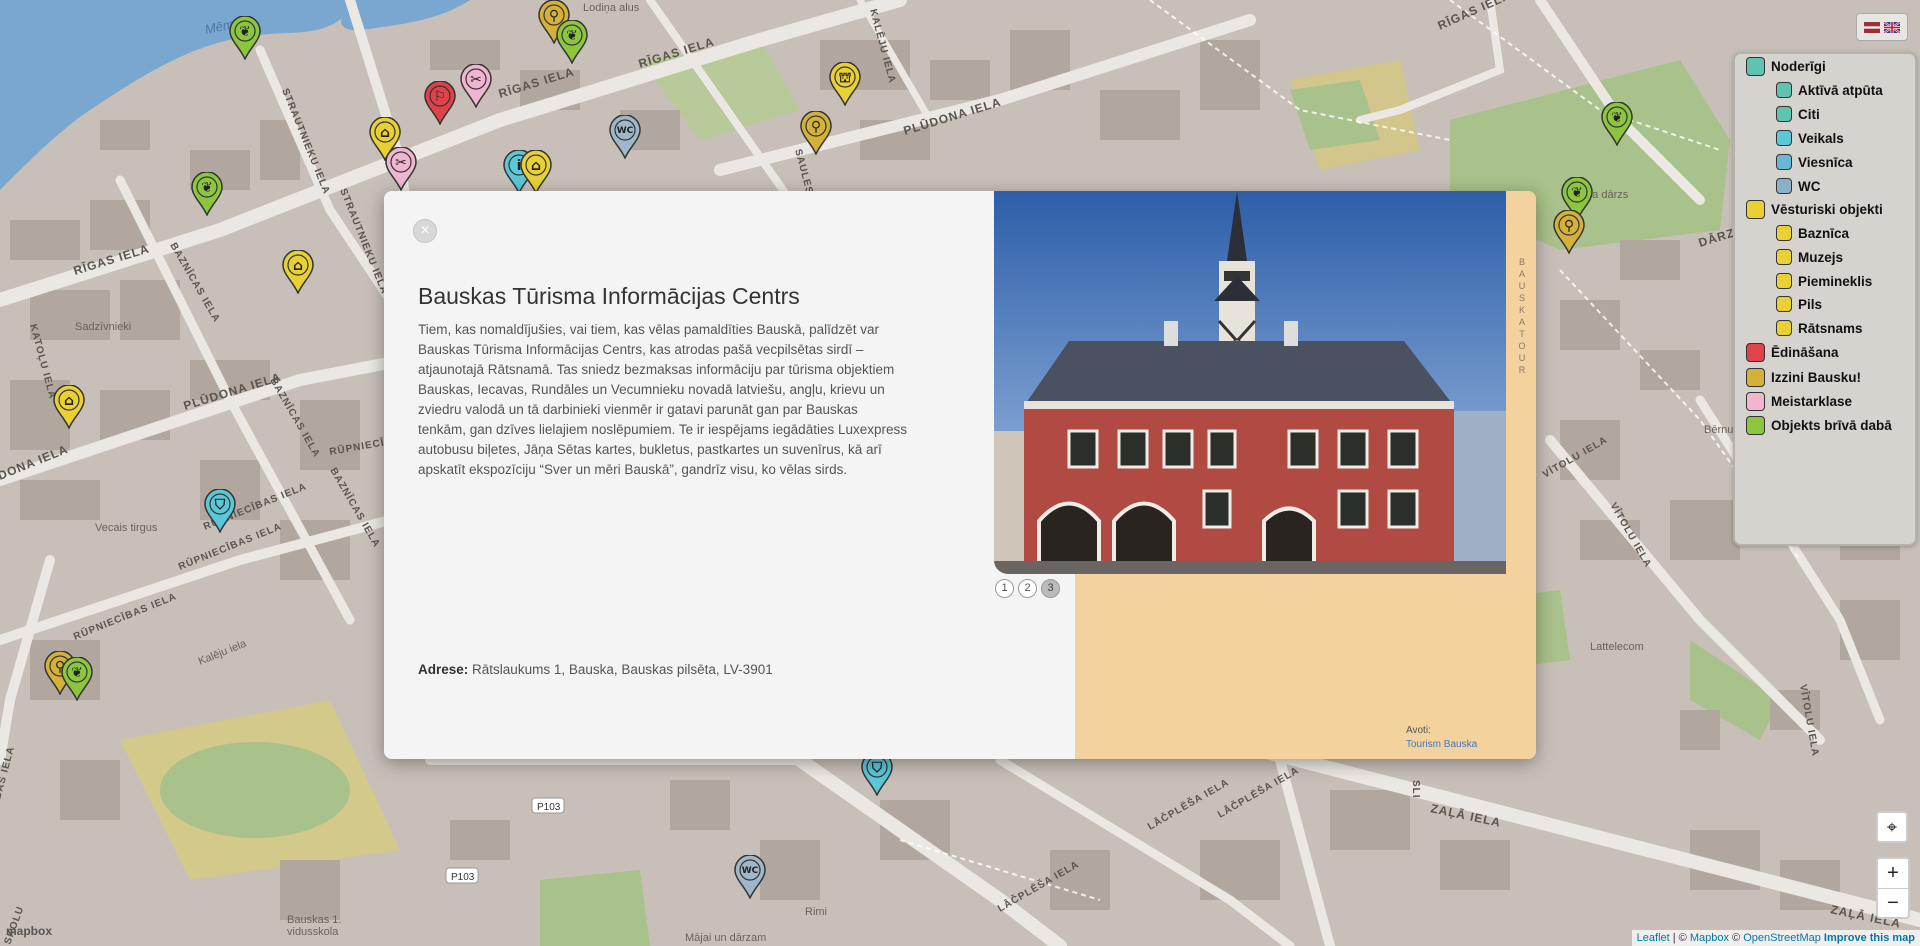 This screenshot has height=946, width=1920. Describe the element at coordinates (1805, 352) in the screenshot. I see `legend-label: Ēdināšana` at that location.